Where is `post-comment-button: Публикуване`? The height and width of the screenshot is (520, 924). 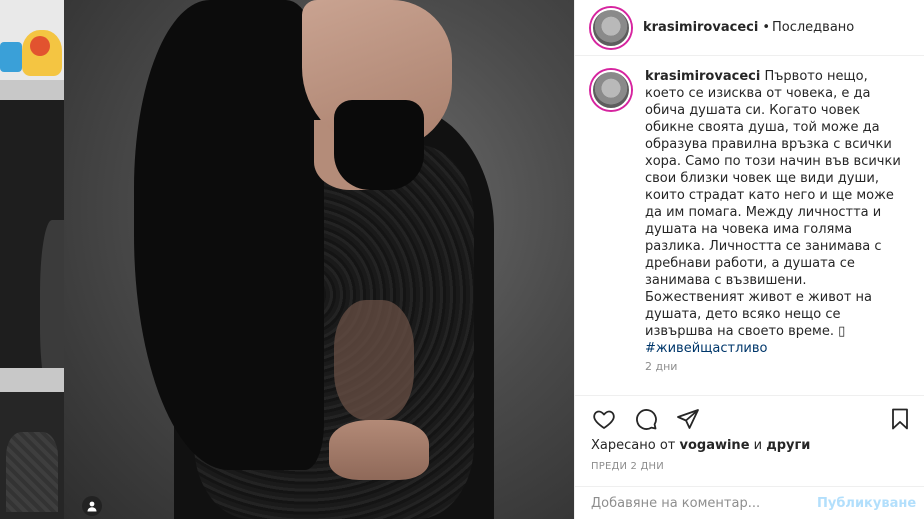
post-comment-button: Публикуване is located at coordinates (866, 503).